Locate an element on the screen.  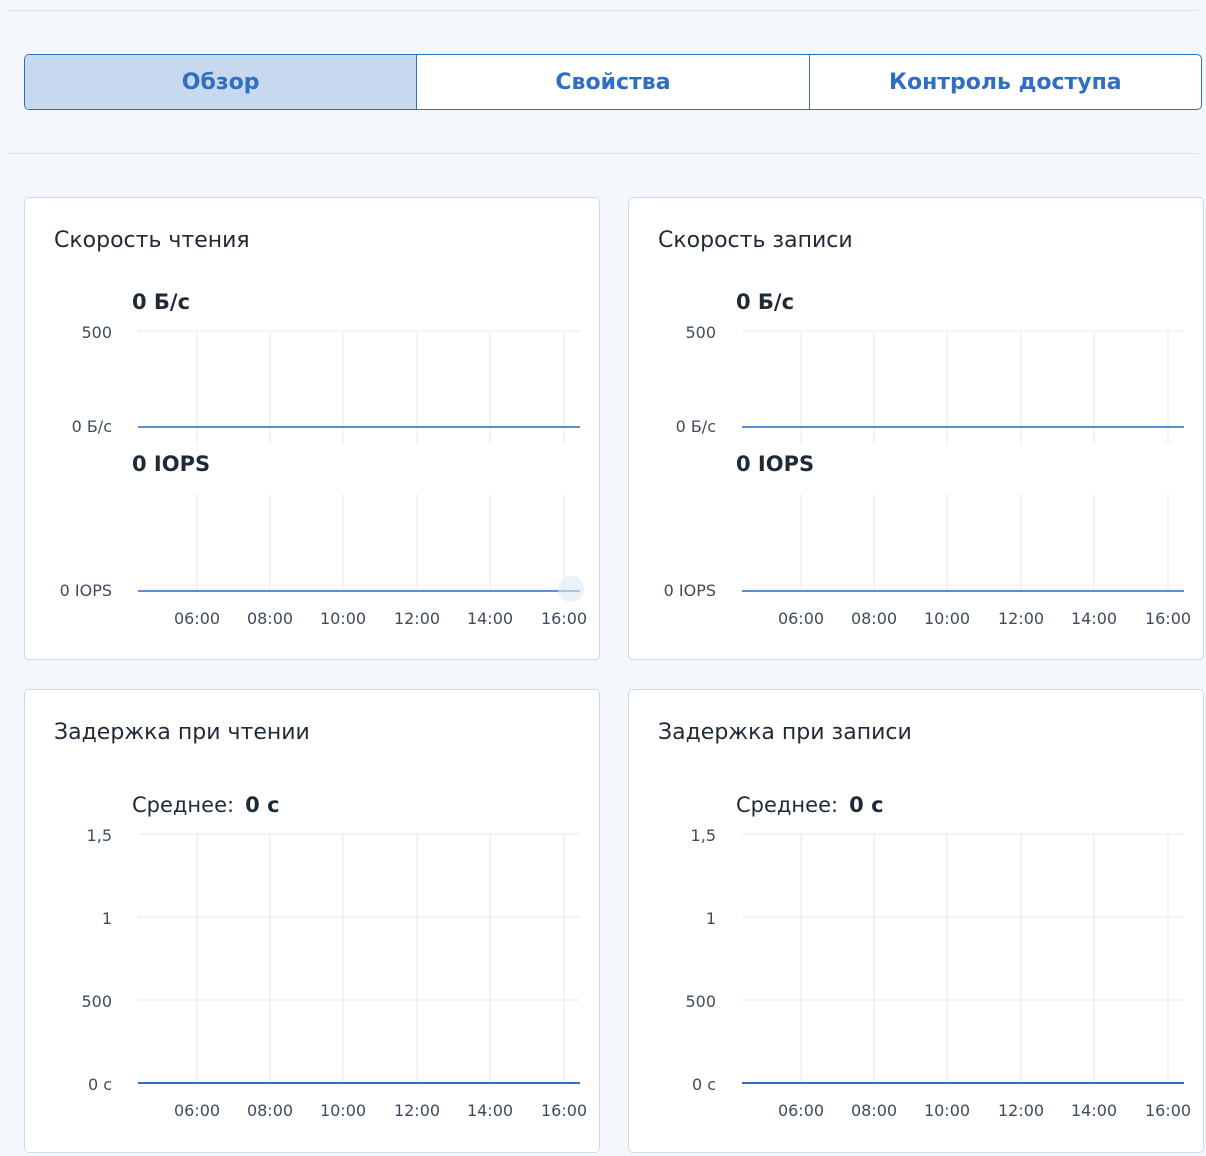
section-divider is located at coordinates (603, 153).